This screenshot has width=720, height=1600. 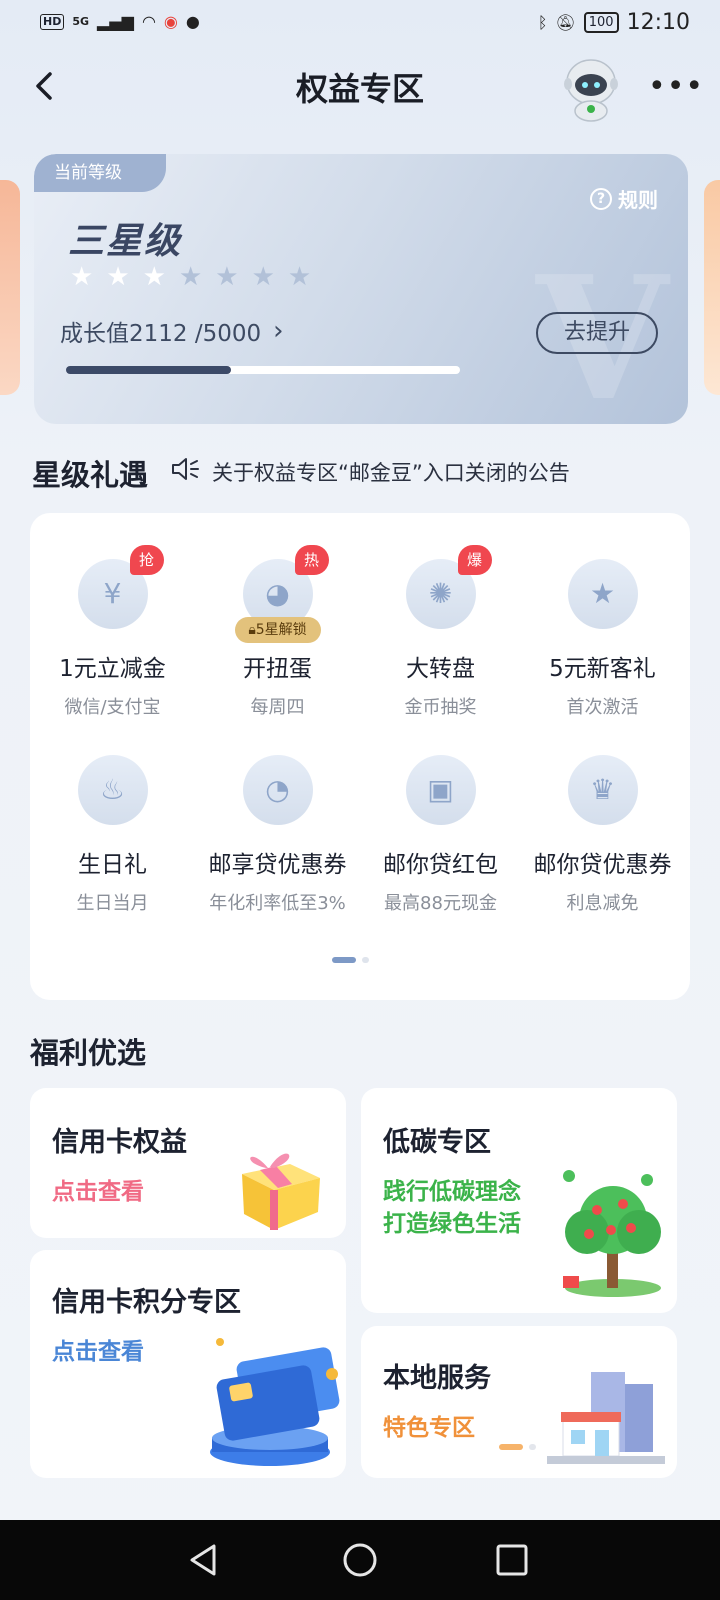 What do you see at coordinates (188, 1163) in the screenshot?
I see `credit-card-benefits-card: 信用卡权益 点击查看` at bounding box center [188, 1163].